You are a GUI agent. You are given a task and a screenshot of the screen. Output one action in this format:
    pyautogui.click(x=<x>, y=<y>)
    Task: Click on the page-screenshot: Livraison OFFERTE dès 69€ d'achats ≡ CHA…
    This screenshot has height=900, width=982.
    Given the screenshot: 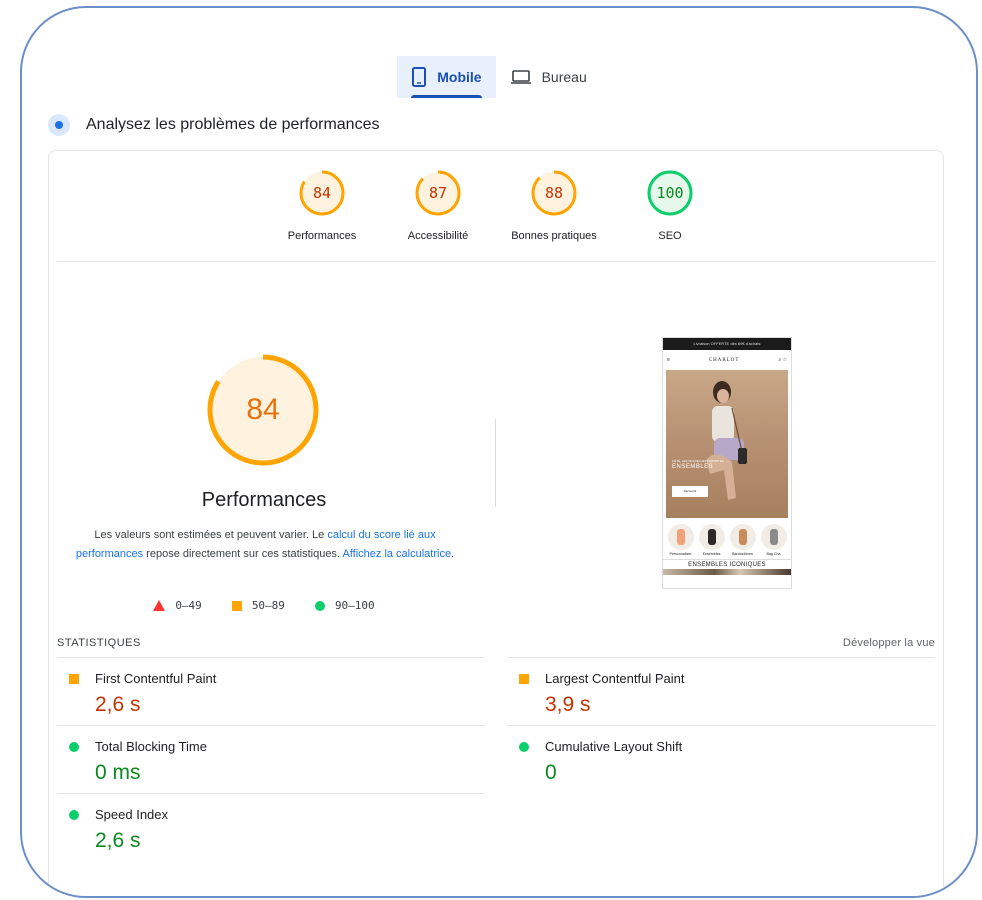 What is the action you would take?
    pyautogui.click(x=727, y=463)
    